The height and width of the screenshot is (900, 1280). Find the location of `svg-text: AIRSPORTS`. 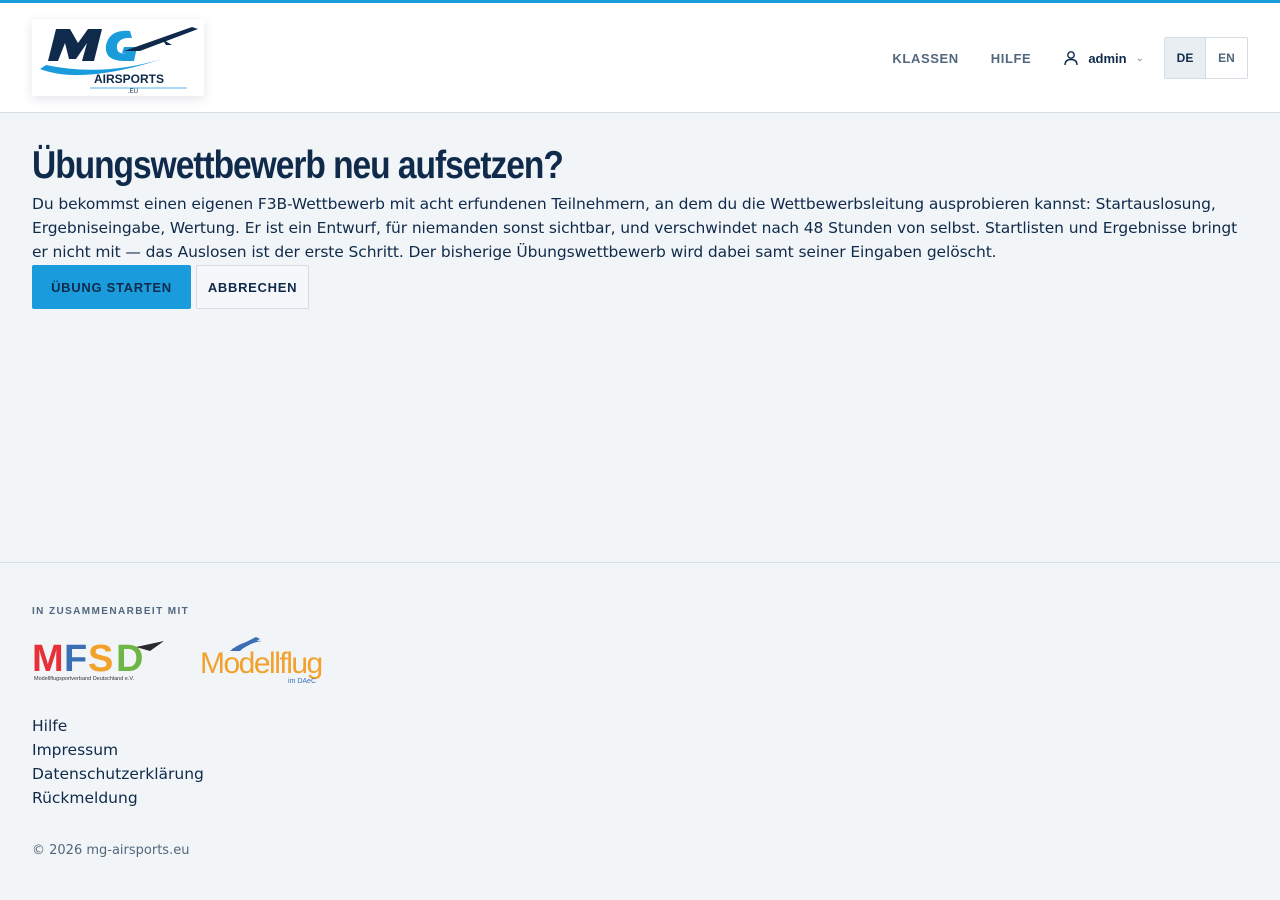

svg-text: AIRSPORTS is located at coordinates (129, 79).